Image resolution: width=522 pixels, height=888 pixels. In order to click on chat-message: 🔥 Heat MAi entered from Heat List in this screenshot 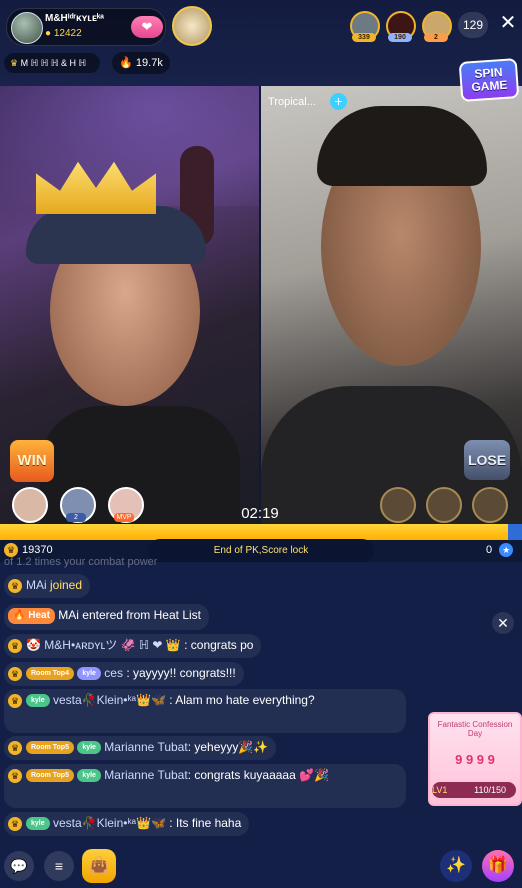, I will do `click(106, 617)`.